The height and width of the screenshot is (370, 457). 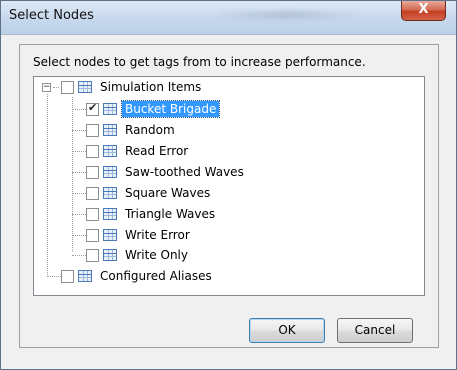 I want to click on node-label: Write Error, so click(x=157, y=235).